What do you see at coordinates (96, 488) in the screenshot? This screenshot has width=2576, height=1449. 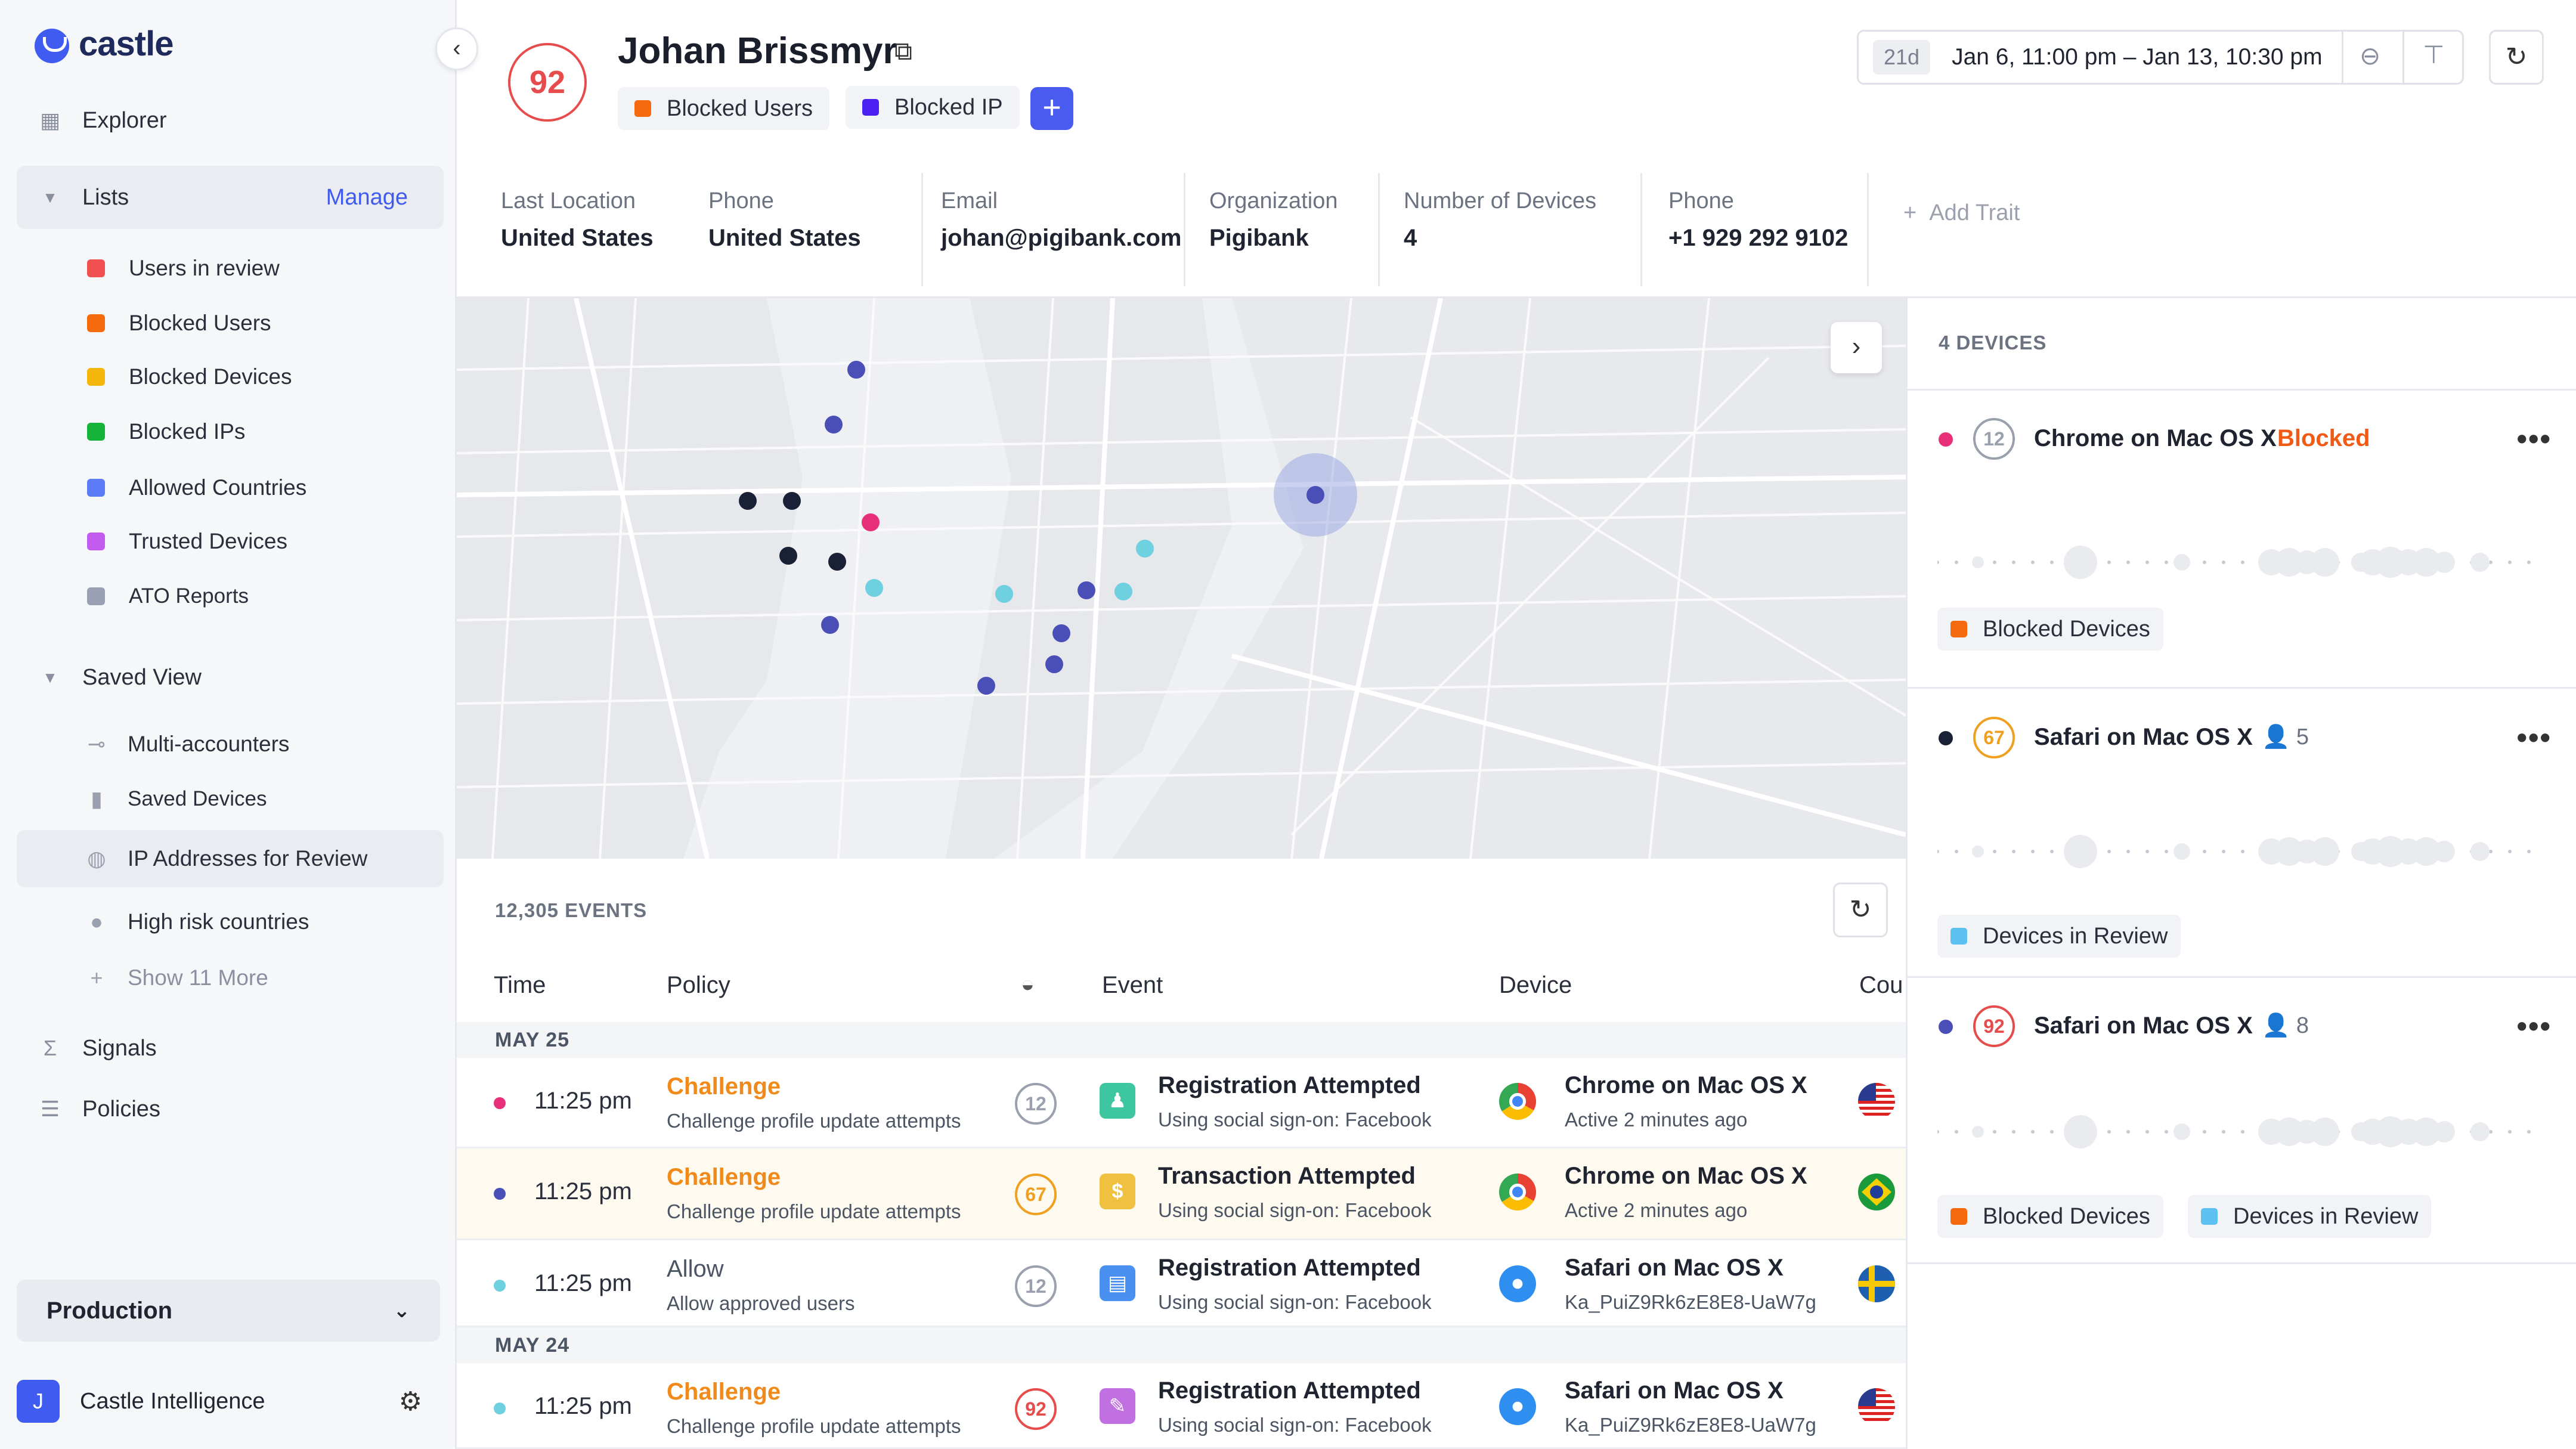 I see `list-color-swatch` at bounding box center [96, 488].